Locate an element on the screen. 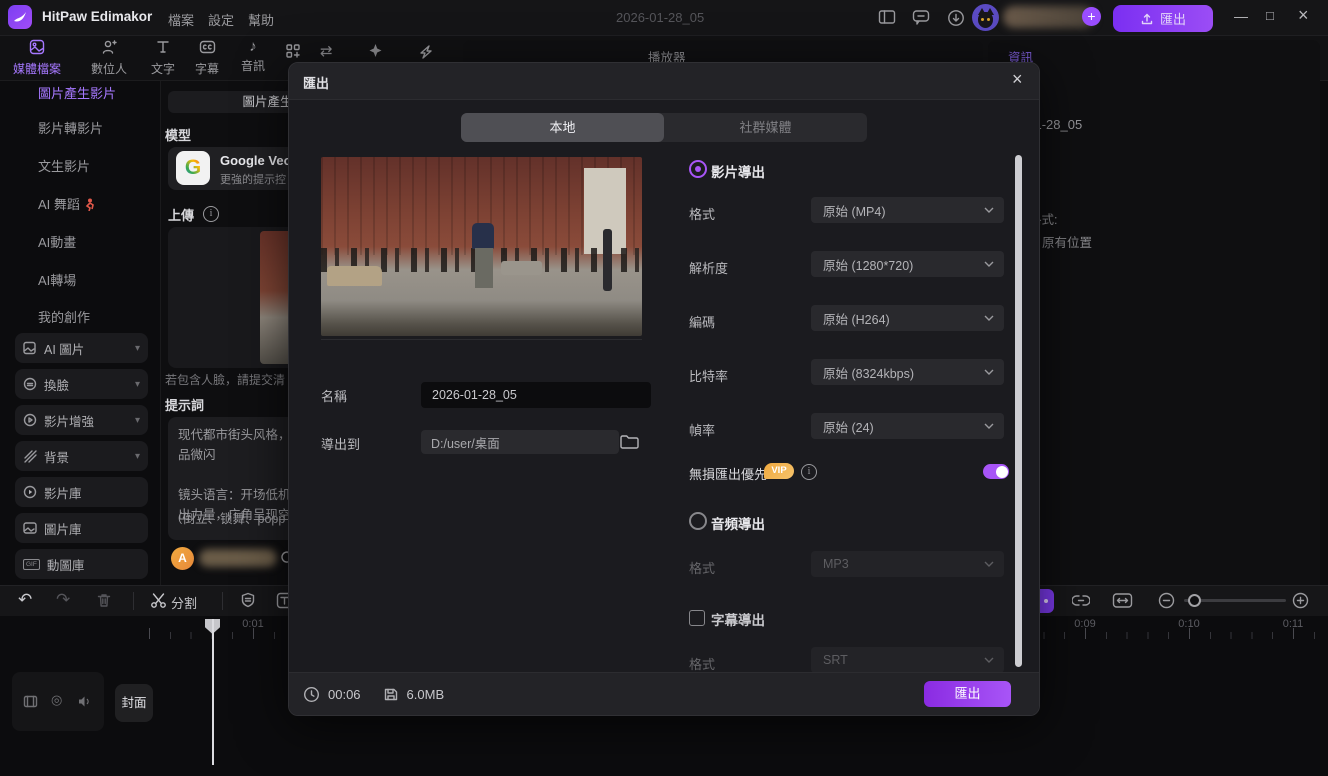 This screenshot has height=776, width=1328. menu-help: 幫助 is located at coordinates (261, 19).